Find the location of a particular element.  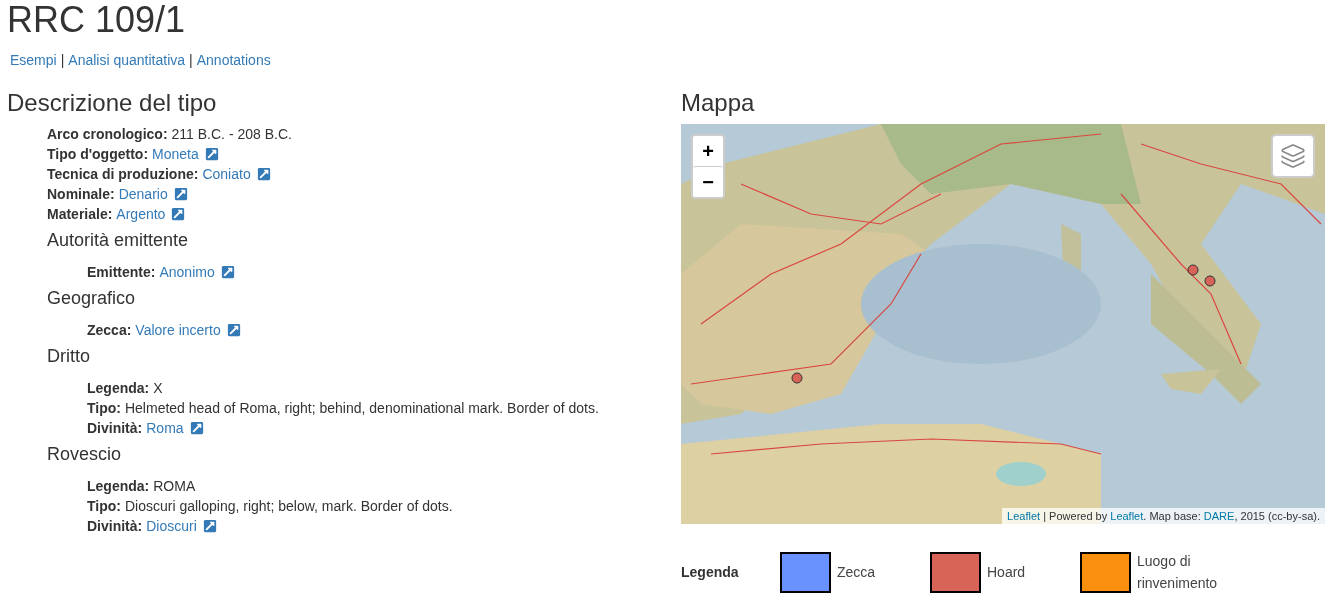

map-attribution: Leaflet | Powered by Leaflet. Map base: DARE, 2015 (cc-by-sa). is located at coordinates (1163, 516).